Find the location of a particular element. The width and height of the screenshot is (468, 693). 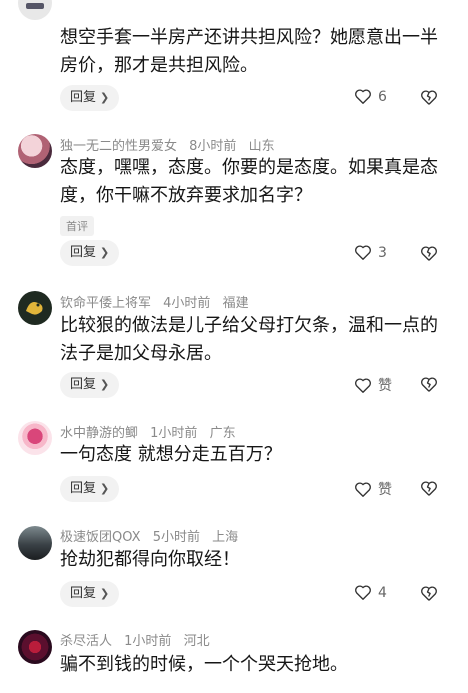

comment-text: 骗不到钱的时候，一个个哭天抢地。 is located at coordinates (204, 664).